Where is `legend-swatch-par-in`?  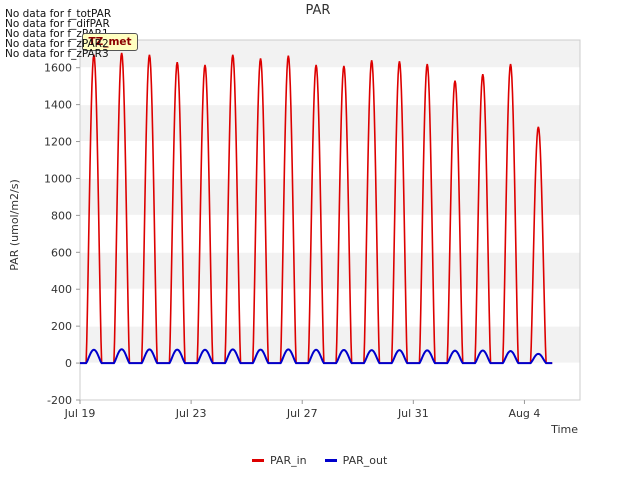 legend-swatch-par-in is located at coordinates (258, 460).